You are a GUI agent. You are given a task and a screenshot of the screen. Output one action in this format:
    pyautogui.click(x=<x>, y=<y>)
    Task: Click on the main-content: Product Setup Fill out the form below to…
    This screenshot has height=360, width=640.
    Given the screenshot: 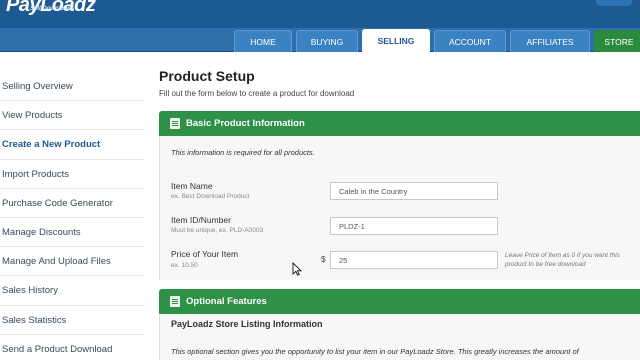 What is the action you would take?
    pyautogui.click(x=399, y=83)
    